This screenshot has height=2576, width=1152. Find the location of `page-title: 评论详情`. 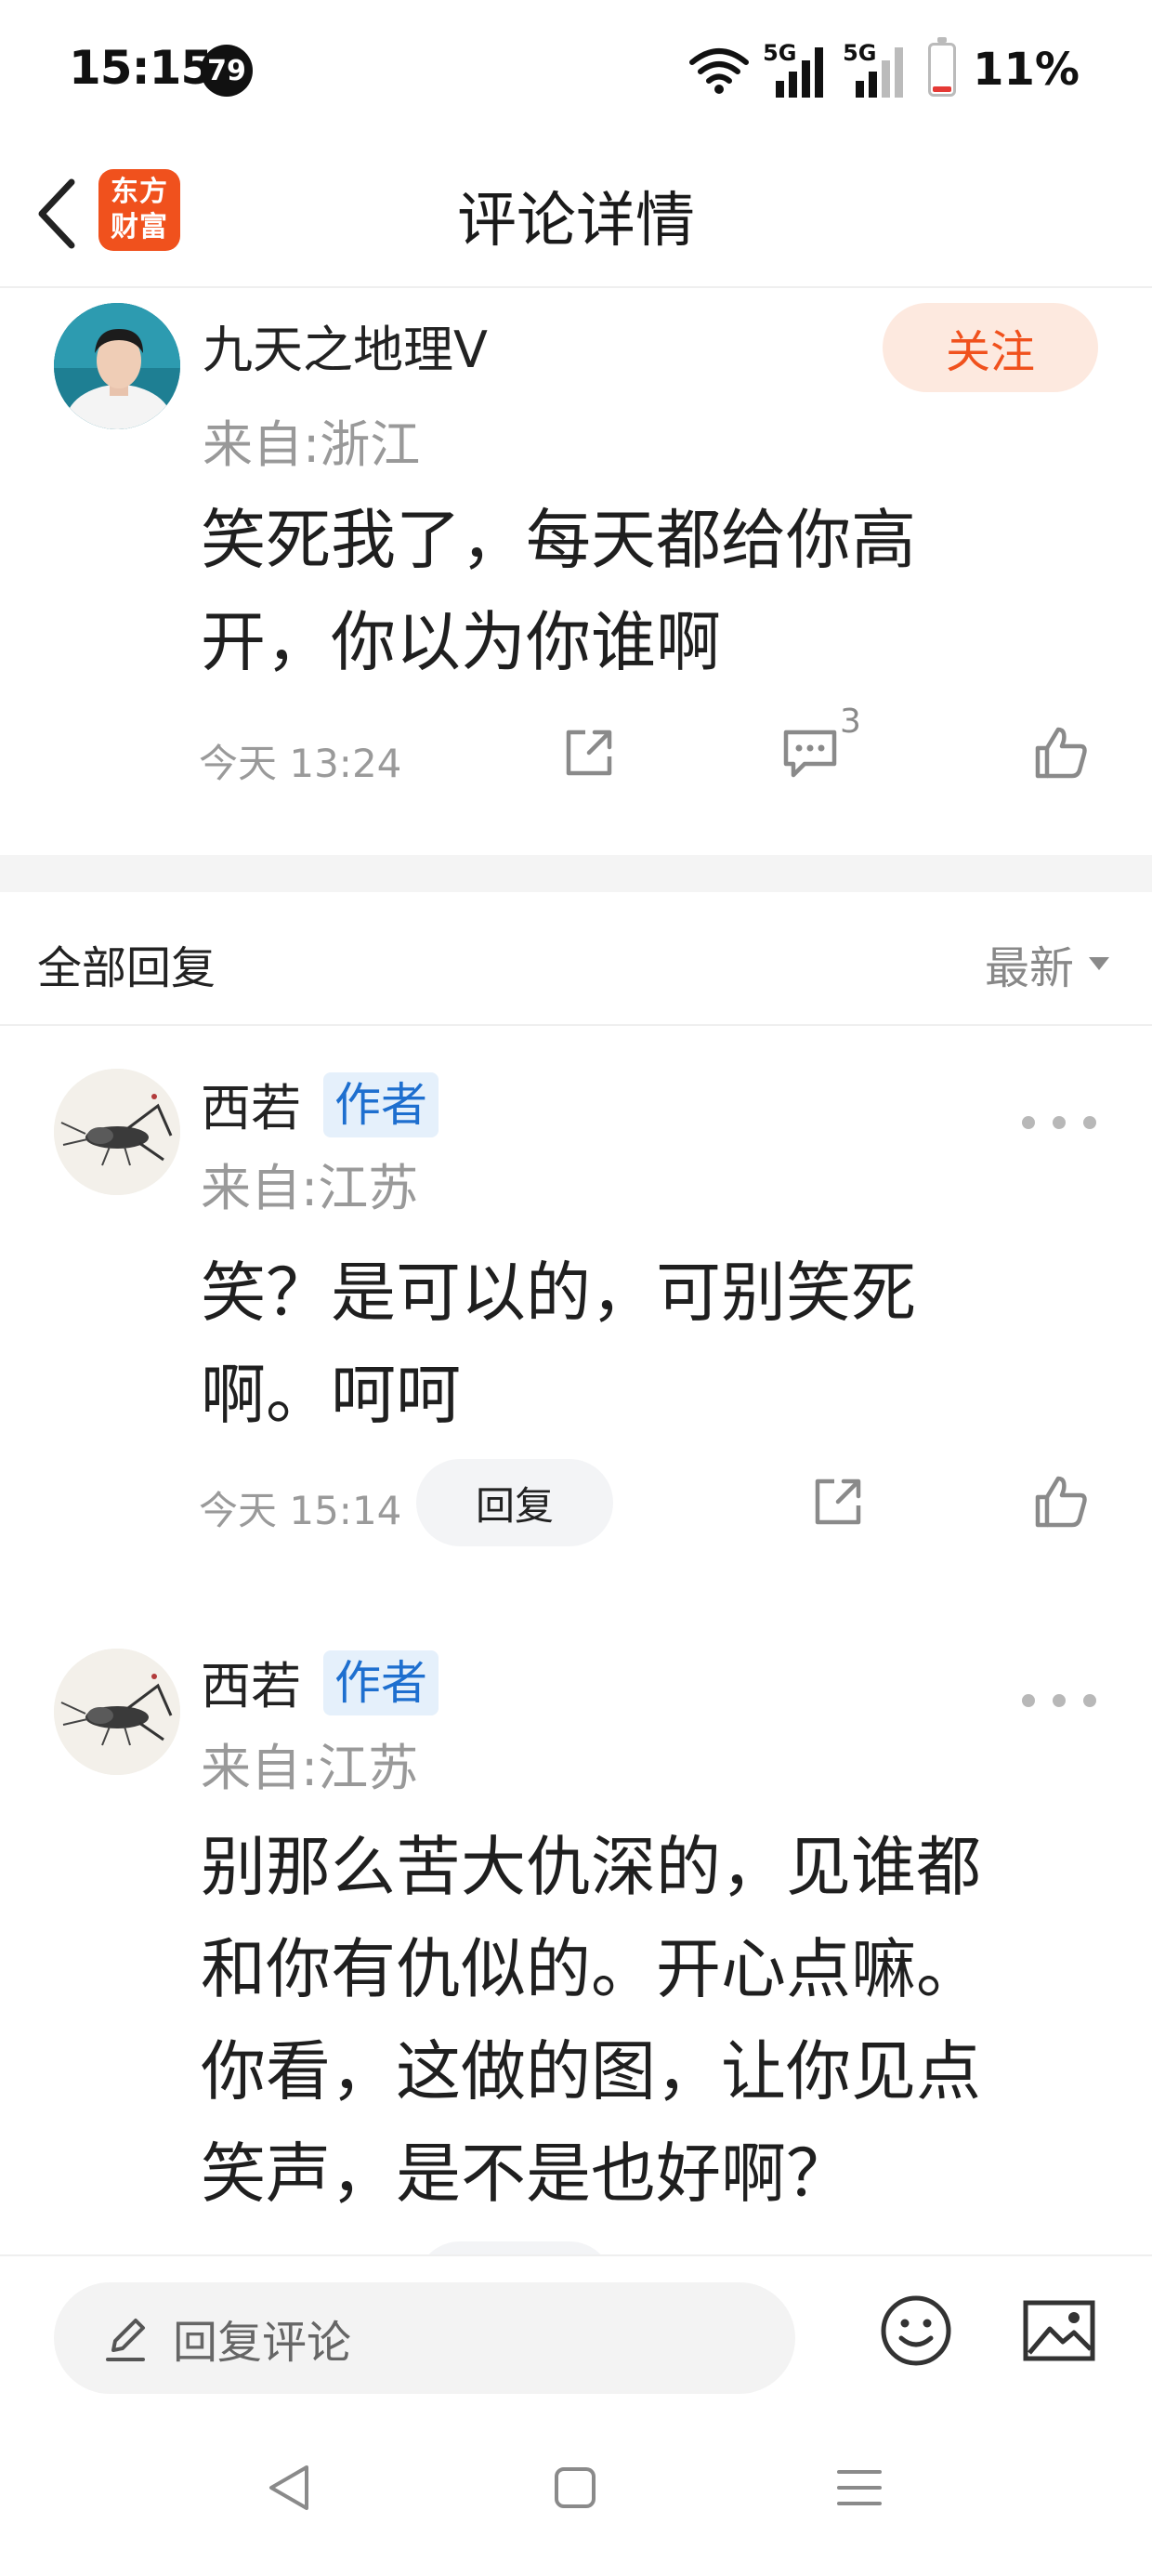

page-title: 评论详情 is located at coordinates (576, 221).